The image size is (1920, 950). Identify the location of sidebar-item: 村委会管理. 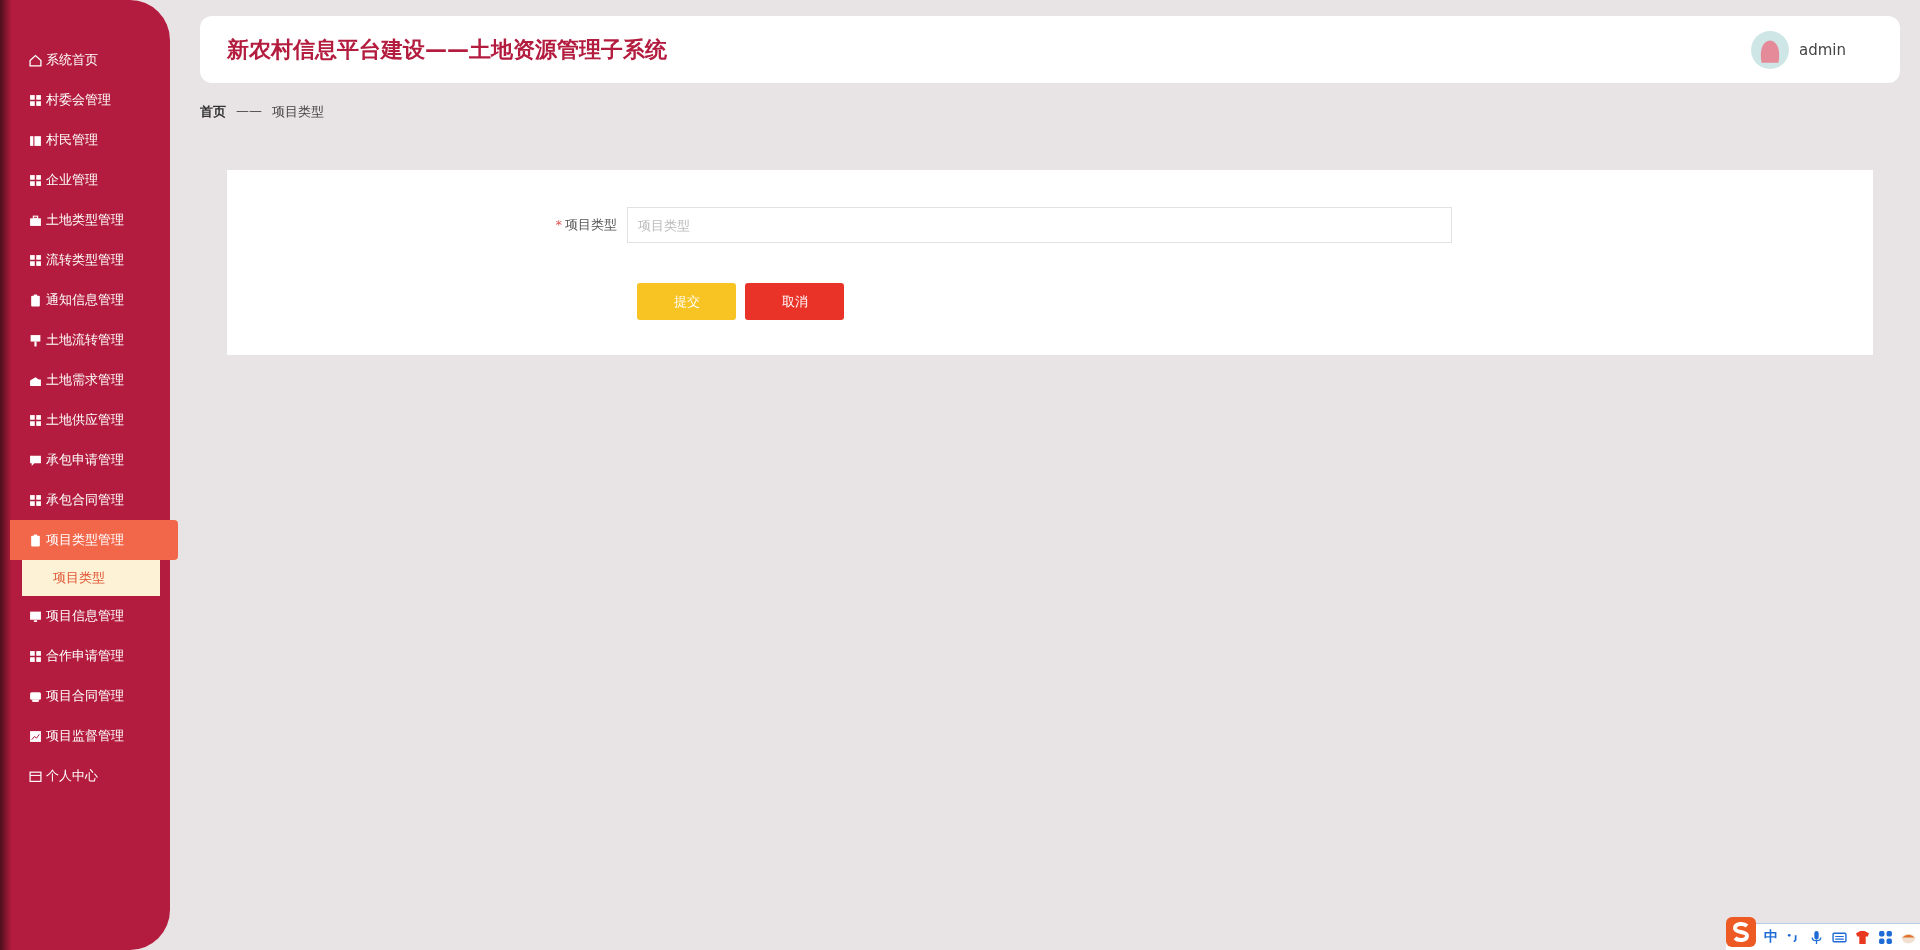
(85, 100).